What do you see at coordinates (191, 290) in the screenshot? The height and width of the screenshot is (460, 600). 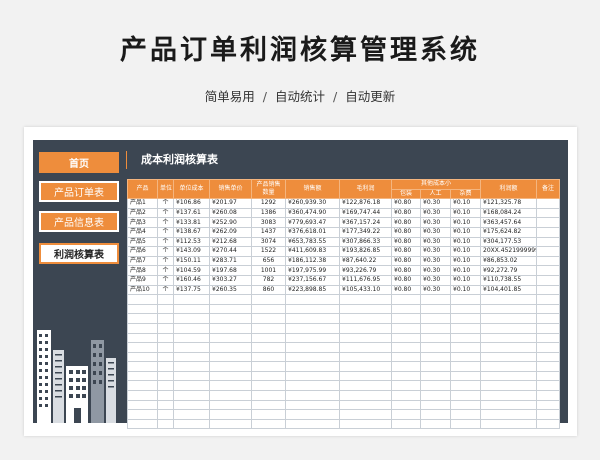 I see `cell-unit-cost: ¥137.75` at bounding box center [191, 290].